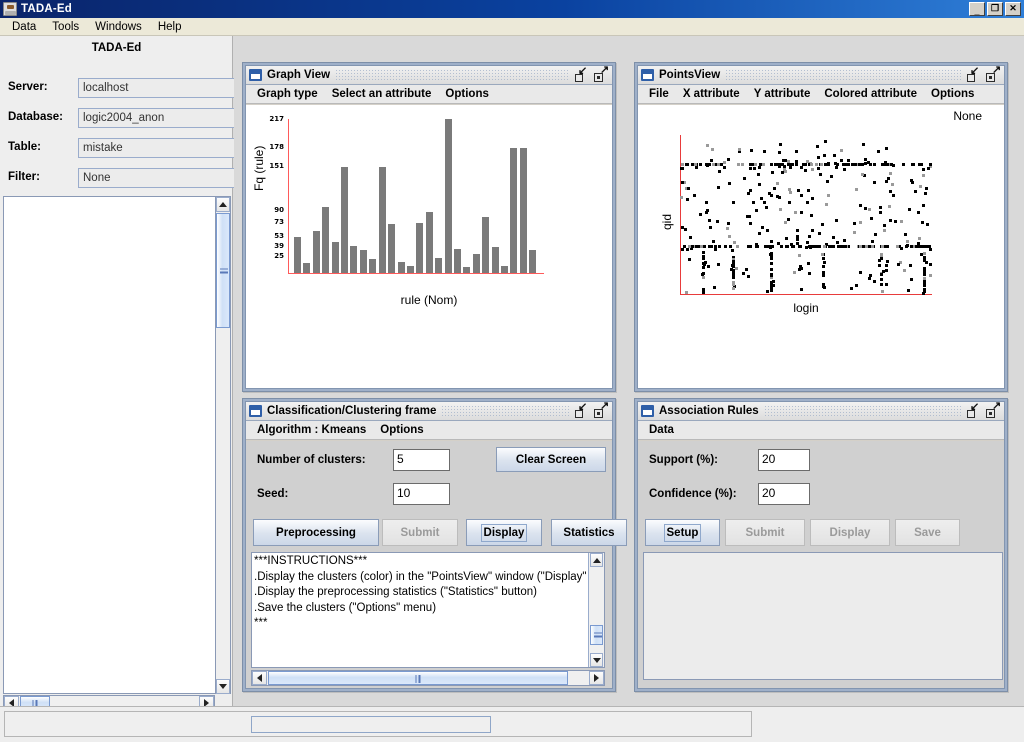 This screenshot has height=742, width=1024. I want to click on data-list-vertical-scrollbar, so click(223, 445).